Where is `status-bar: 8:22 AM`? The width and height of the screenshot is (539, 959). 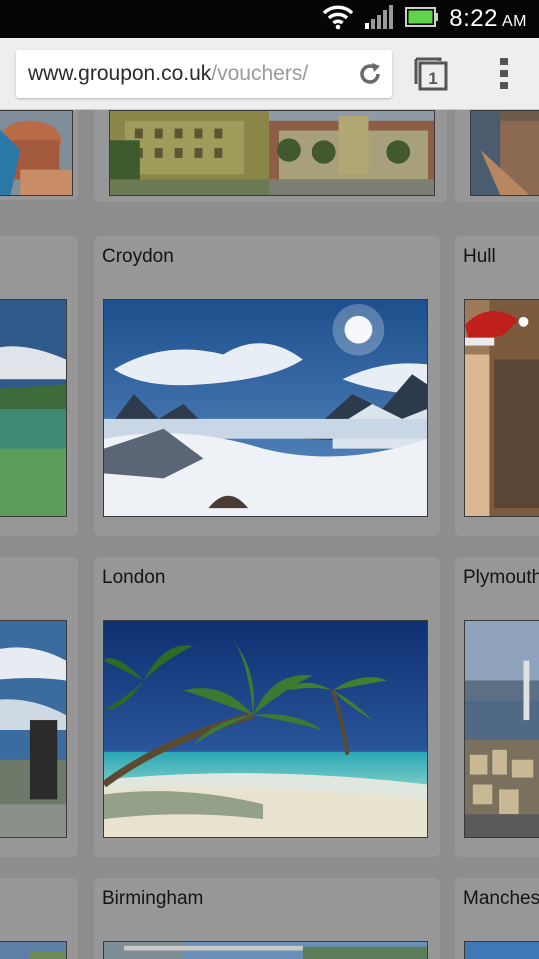
status-bar: 8:22 AM is located at coordinates (269, 19).